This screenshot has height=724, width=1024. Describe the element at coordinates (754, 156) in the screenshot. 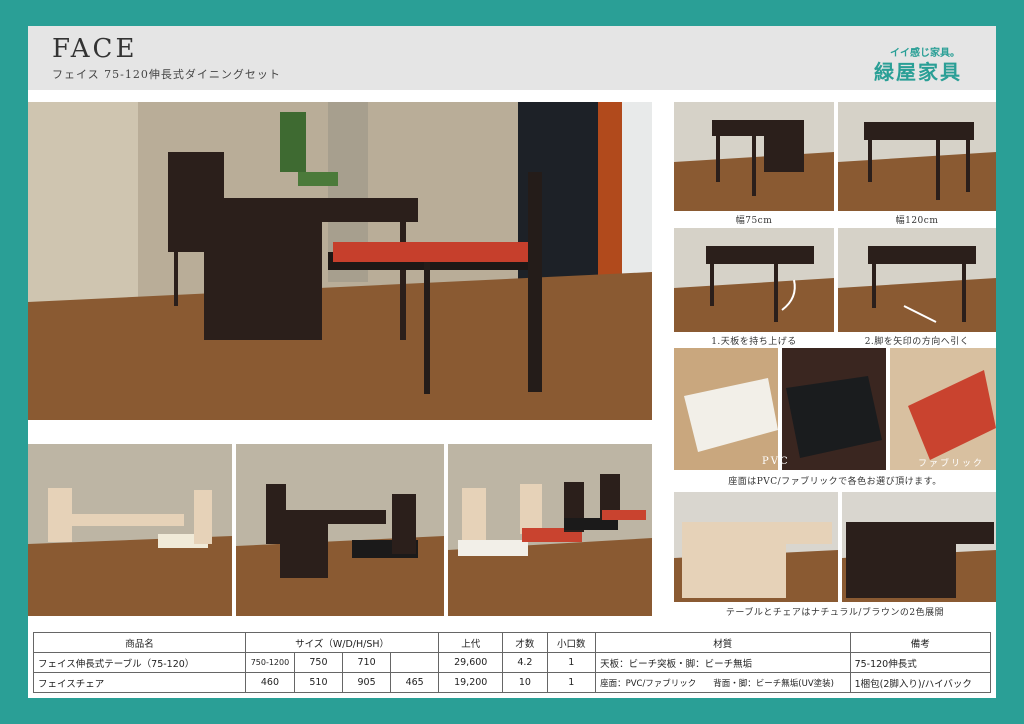

I see `table-75cm-photo` at that location.